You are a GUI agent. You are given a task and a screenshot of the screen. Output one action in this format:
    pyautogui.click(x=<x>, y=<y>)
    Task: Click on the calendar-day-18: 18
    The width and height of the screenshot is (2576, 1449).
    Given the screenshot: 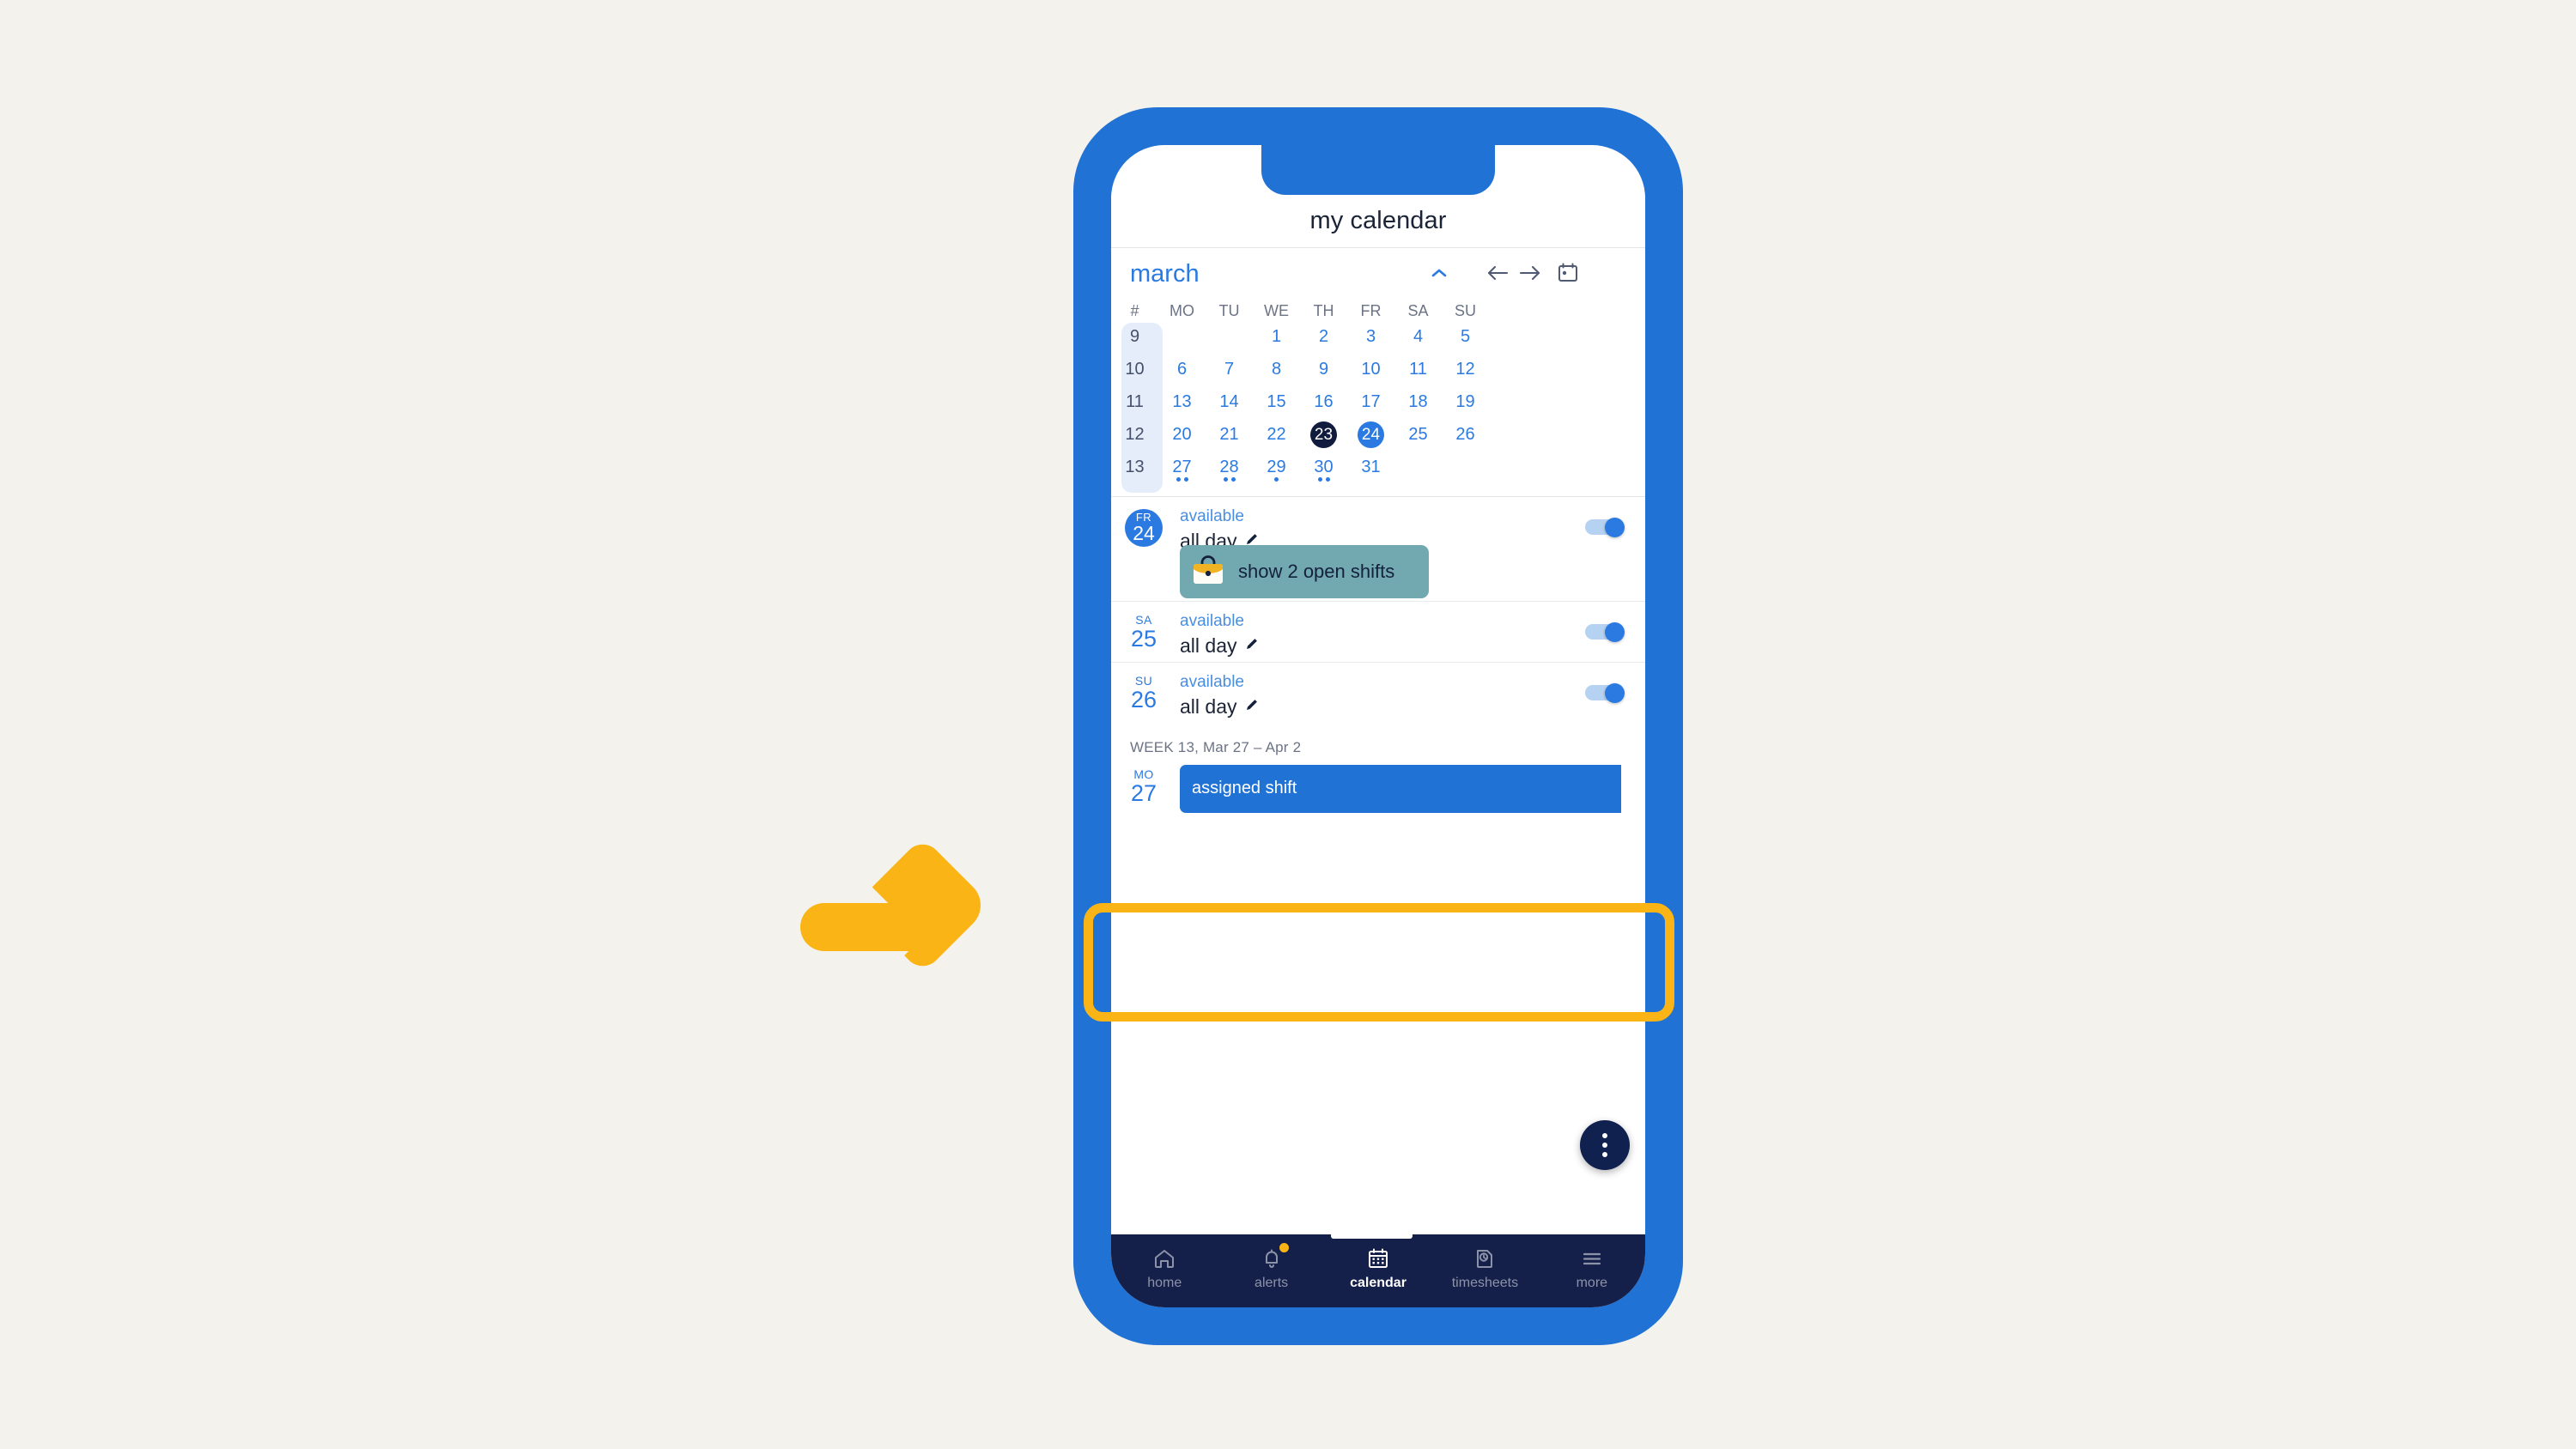 What is the action you would take?
    pyautogui.click(x=1418, y=402)
    